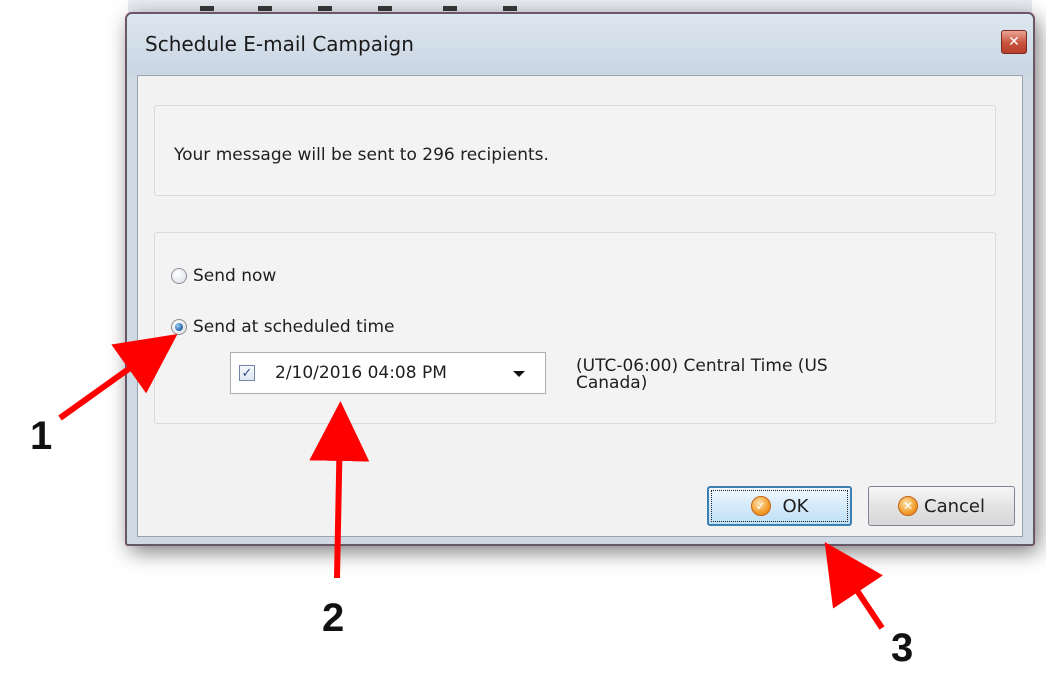 Image resolution: width=1046 pixels, height=686 pixels. Describe the element at coordinates (902, 648) in the screenshot. I see `annotation-label-3: 3` at that location.